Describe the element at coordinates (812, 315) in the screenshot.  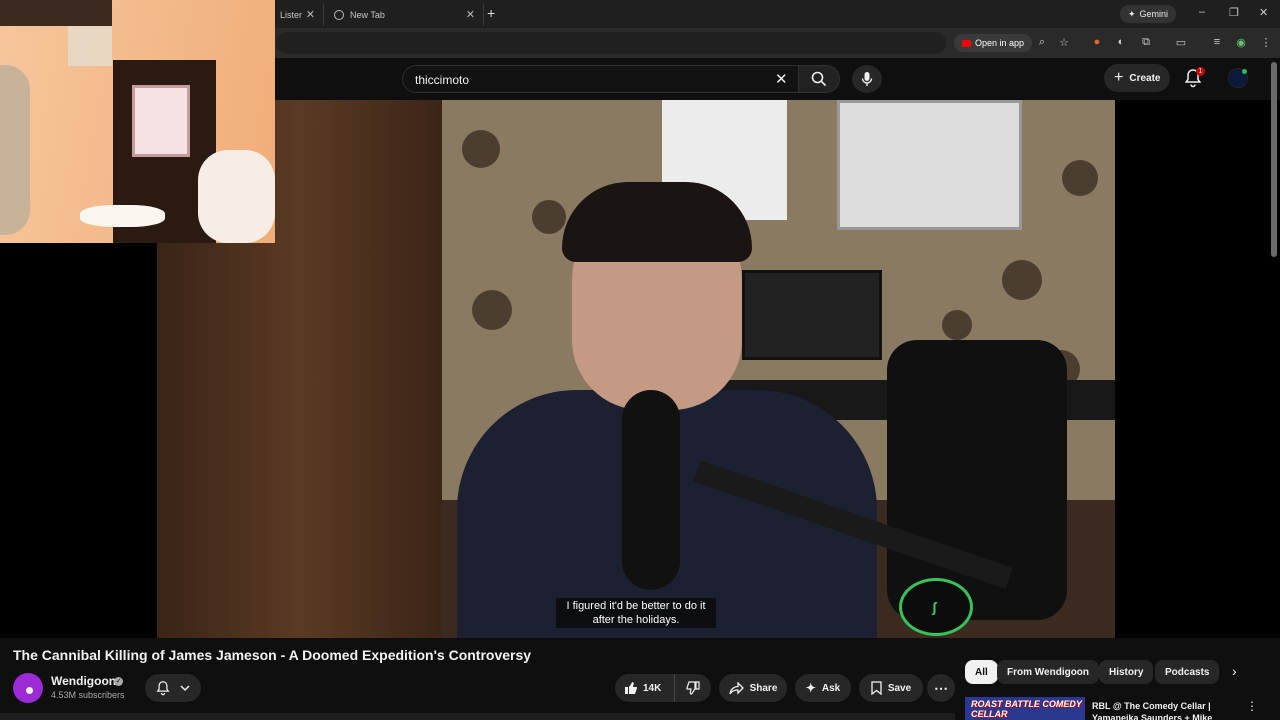
I see `monitor` at that location.